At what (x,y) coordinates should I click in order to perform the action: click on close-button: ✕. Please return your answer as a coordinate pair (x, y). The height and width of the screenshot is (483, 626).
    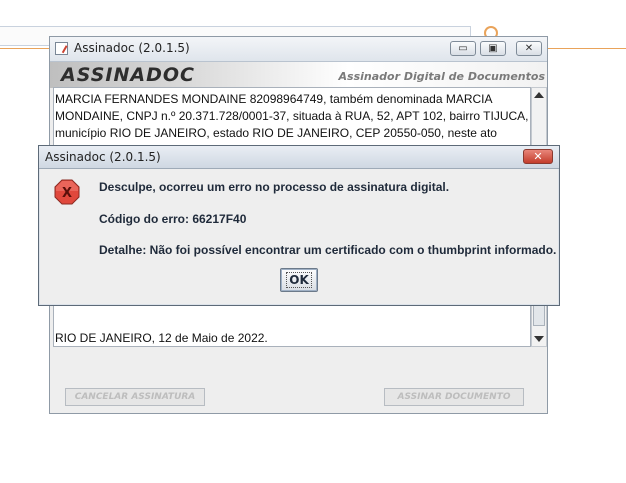
    Looking at the image, I should click on (529, 48).